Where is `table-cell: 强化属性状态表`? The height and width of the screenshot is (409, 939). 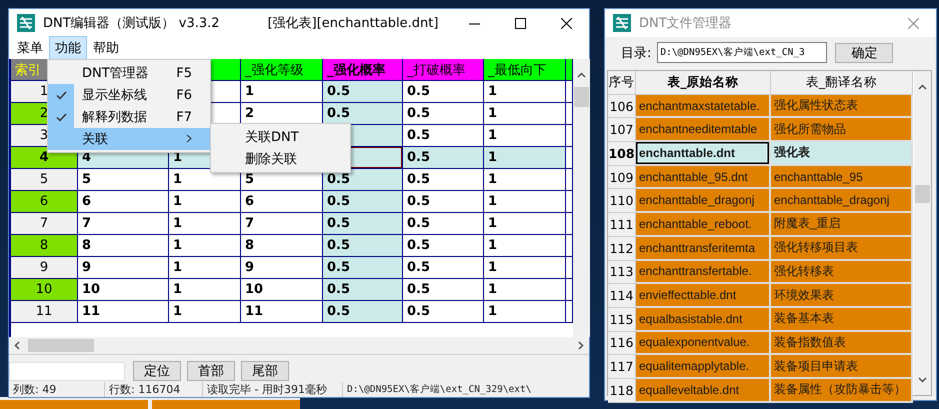
table-cell: 强化属性状态表 is located at coordinates (842, 106).